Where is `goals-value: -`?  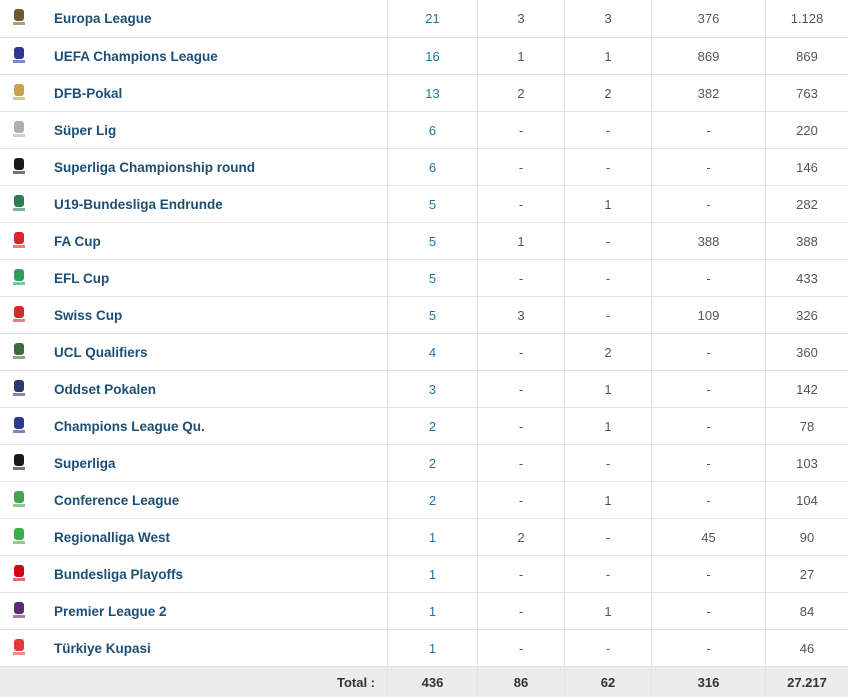
goals-value: - is located at coordinates (521, 278).